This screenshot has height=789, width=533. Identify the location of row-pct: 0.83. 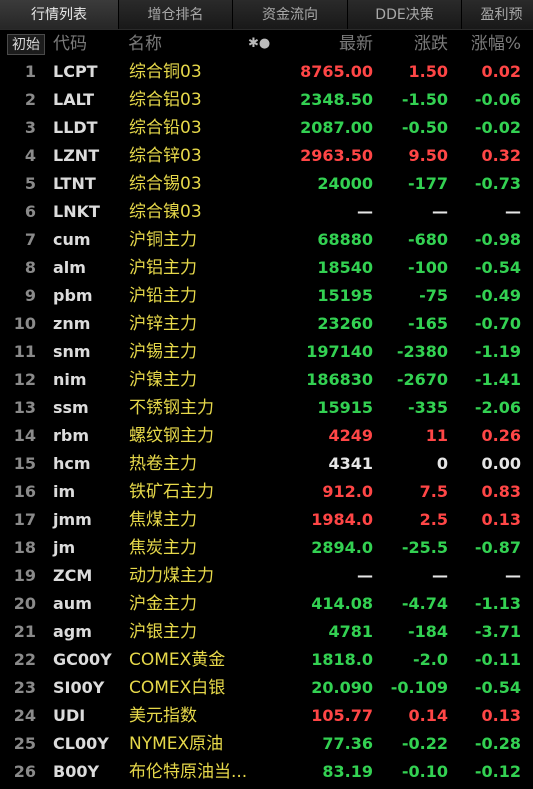
(501, 491).